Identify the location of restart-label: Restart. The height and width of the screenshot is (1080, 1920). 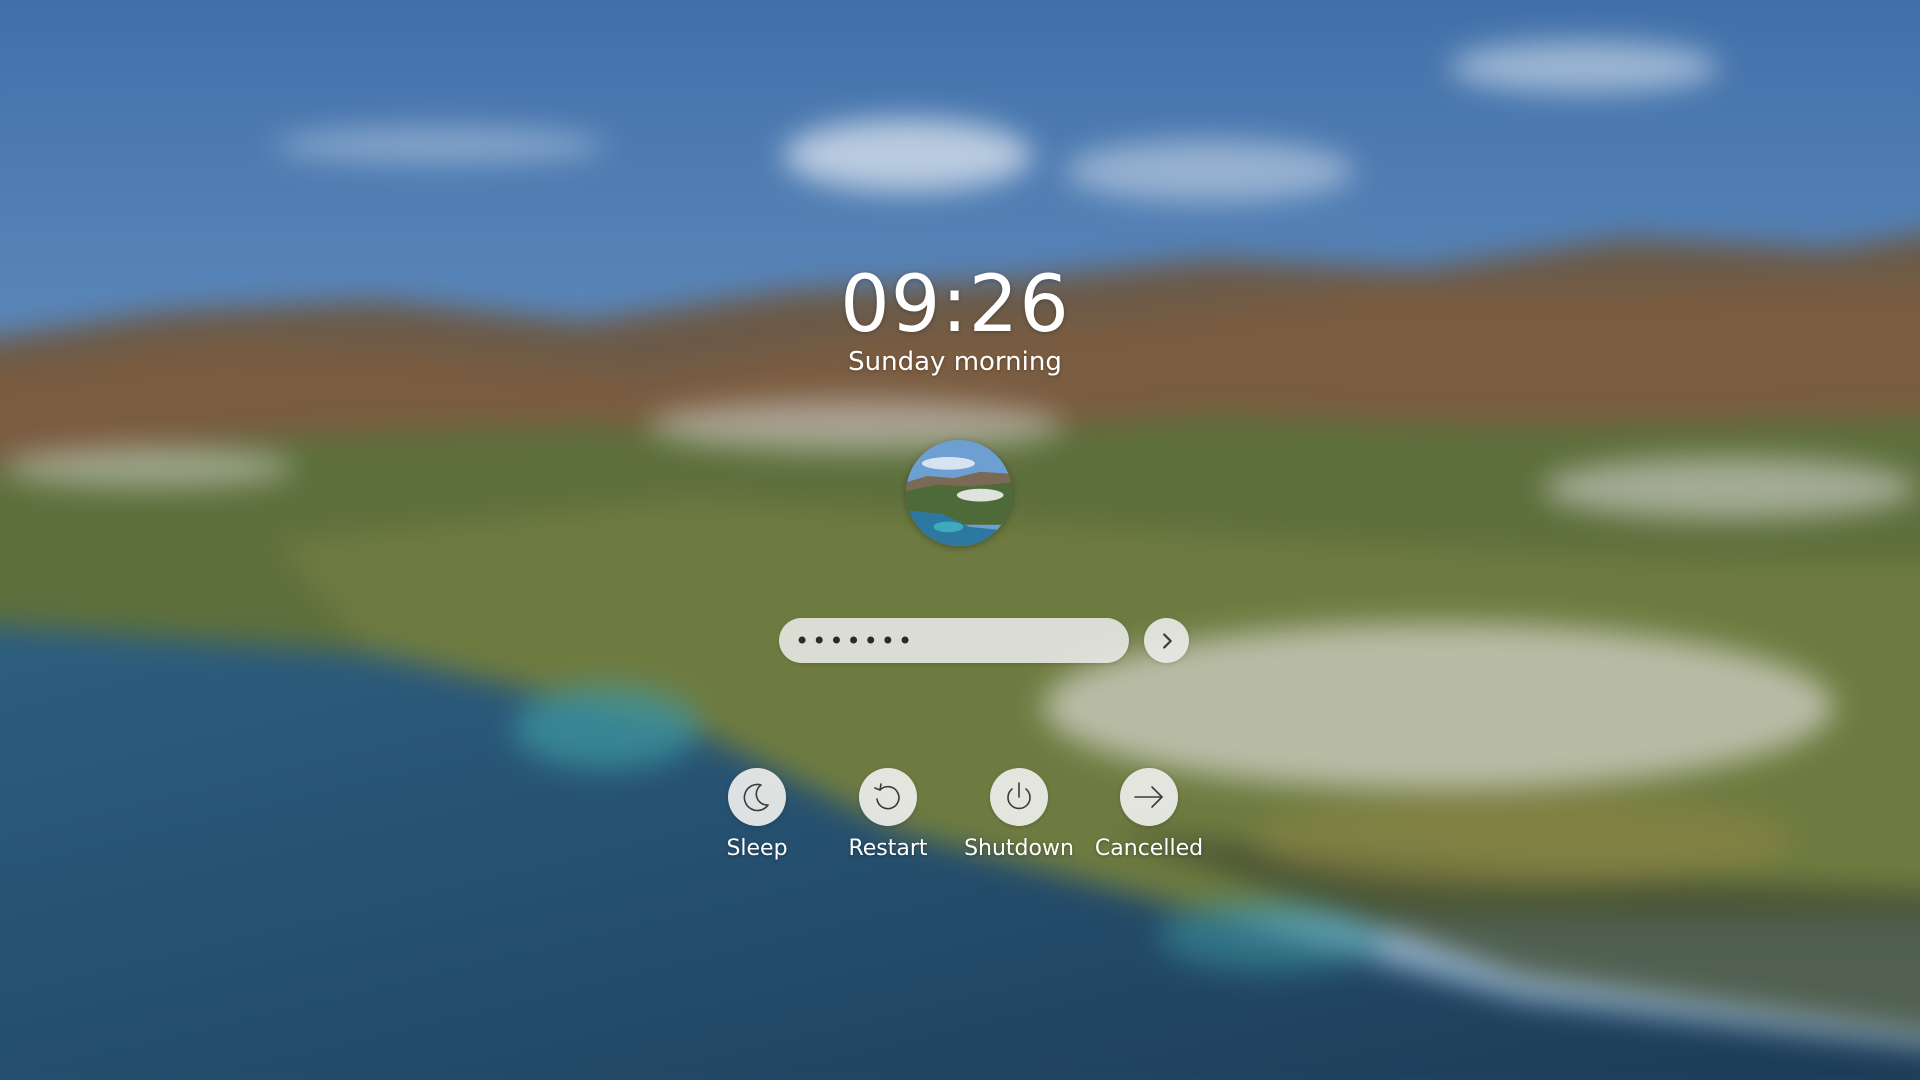
(888, 848).